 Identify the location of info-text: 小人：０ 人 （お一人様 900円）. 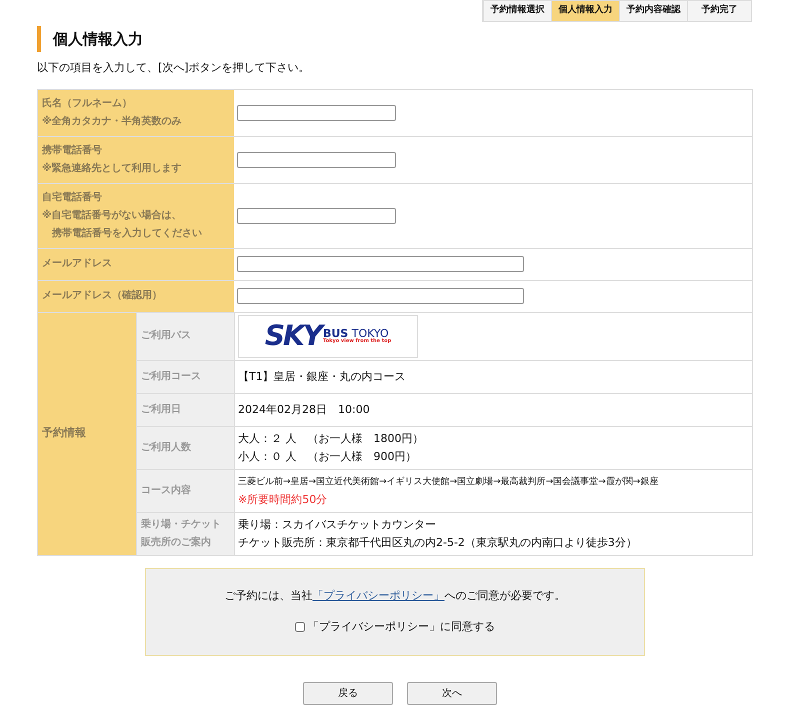
(328, 456).